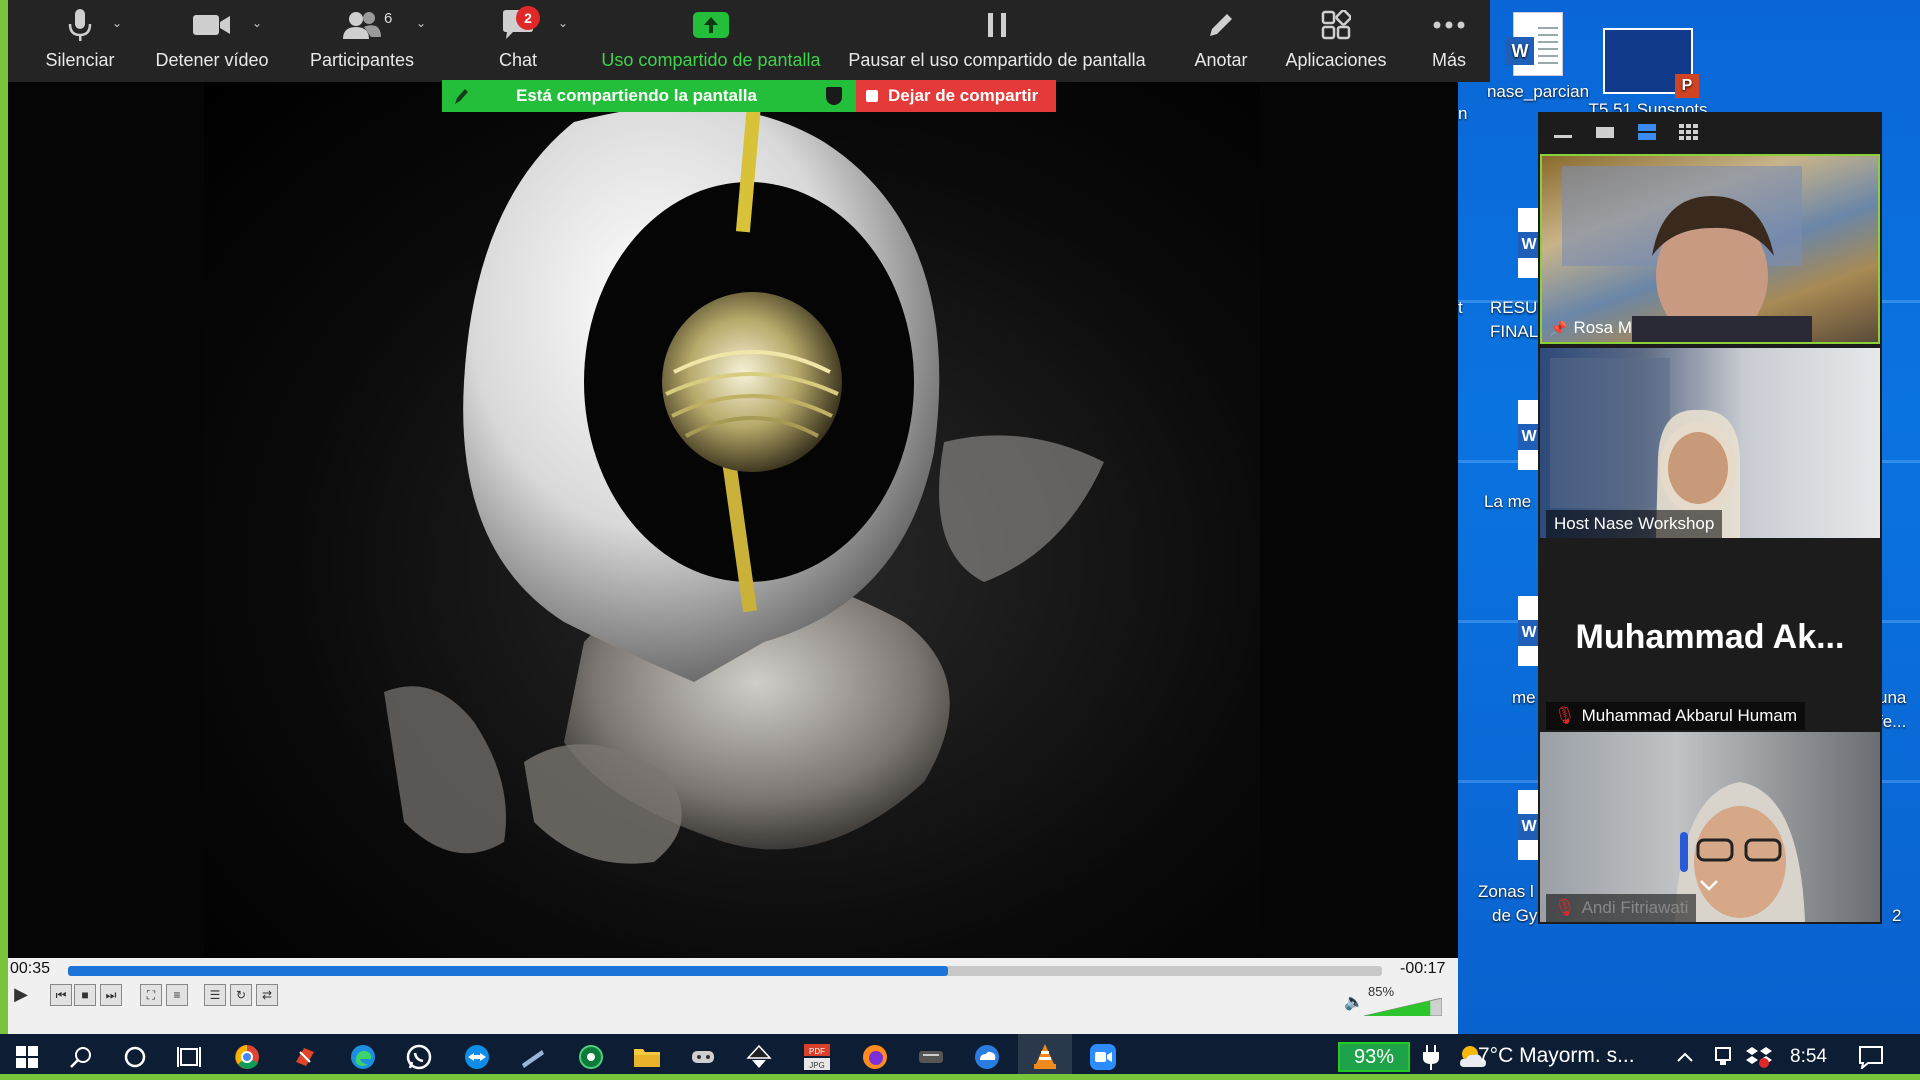  I want to click on firefox-icon, so click(875, 1057).